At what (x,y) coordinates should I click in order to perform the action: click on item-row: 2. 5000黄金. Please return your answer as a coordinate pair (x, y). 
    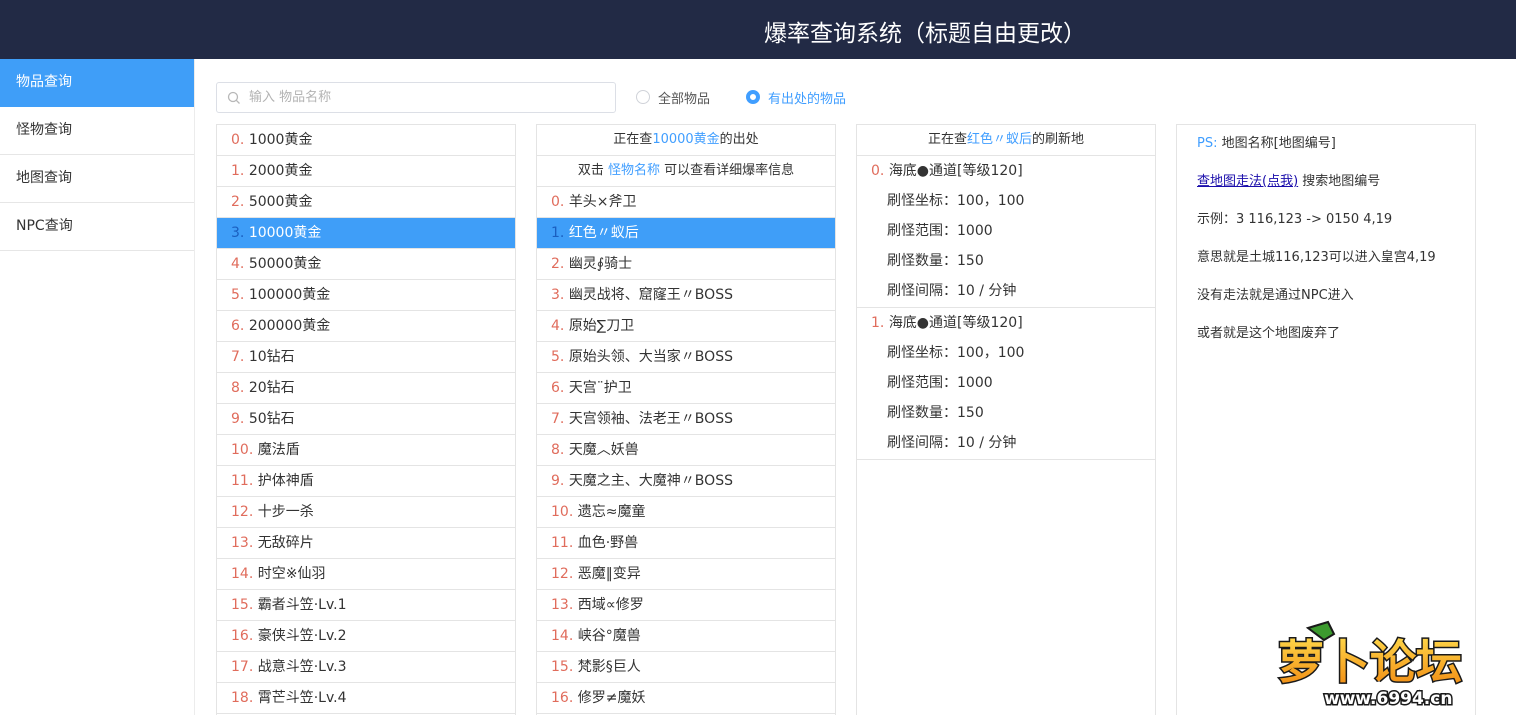
    Looking at the image, I should click on (366, 202).